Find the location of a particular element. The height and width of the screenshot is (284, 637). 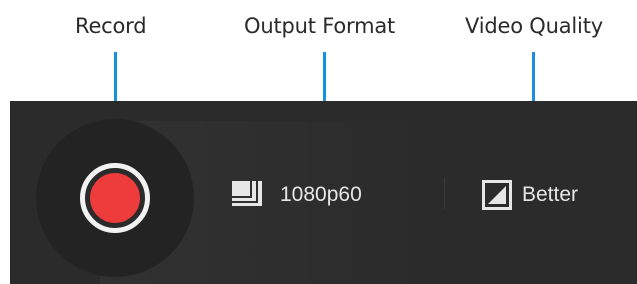

record-callout-label: Record is located at coordinates (111, 26).